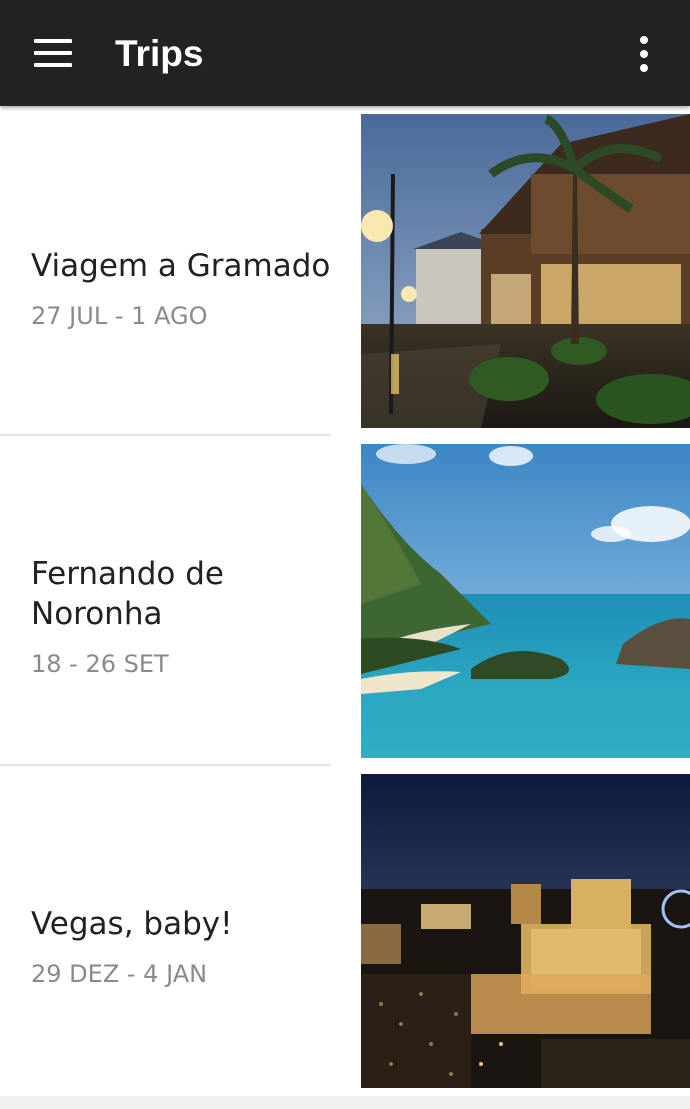 The image size is (690, 1109). I want to click on trip-name: Viagem a Gramado, so click(181, 266).